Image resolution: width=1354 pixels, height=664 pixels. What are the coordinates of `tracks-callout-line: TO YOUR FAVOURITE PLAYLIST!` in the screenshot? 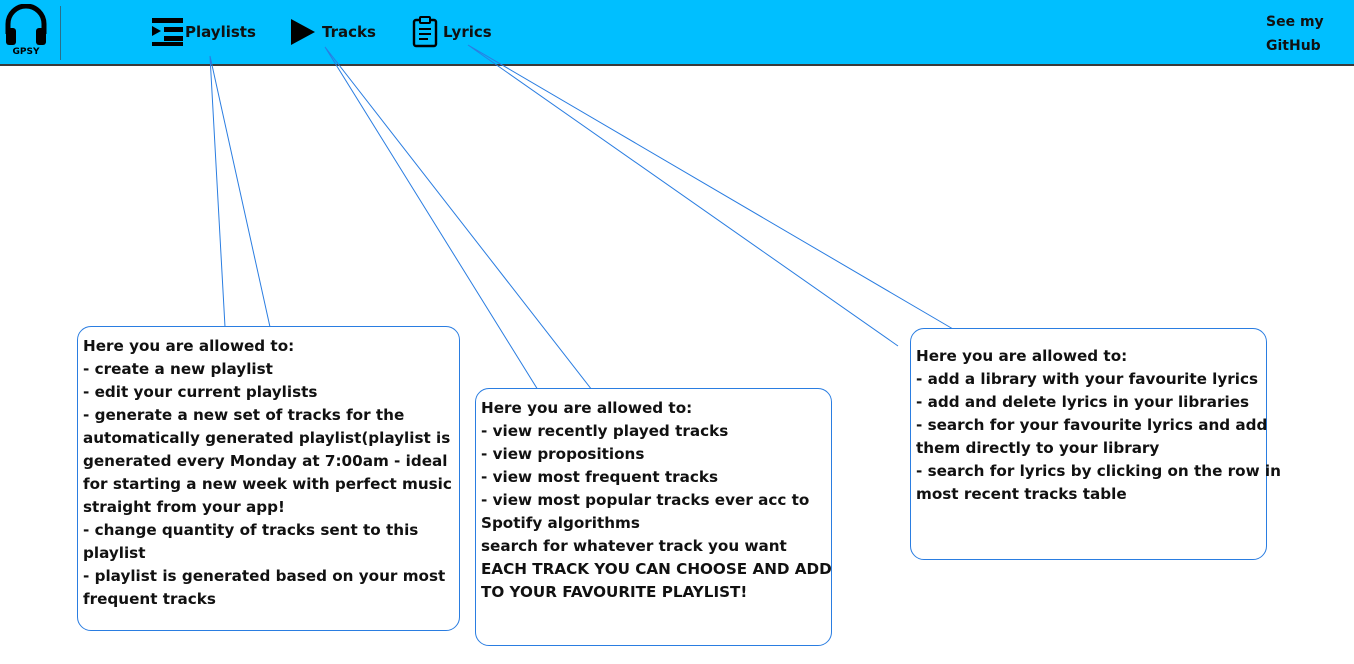 It's located at (614, 592).